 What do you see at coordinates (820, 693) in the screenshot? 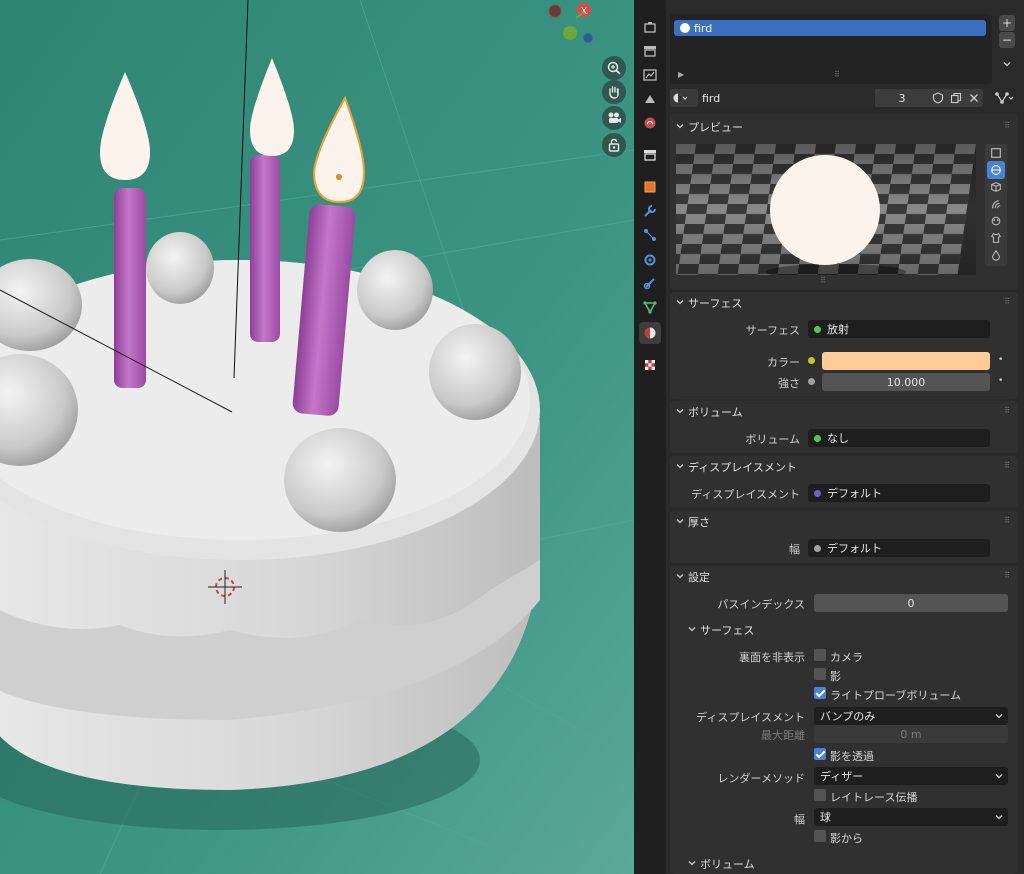
I see `light-probe-volume-checkbox` at bounding box center [820, 693].